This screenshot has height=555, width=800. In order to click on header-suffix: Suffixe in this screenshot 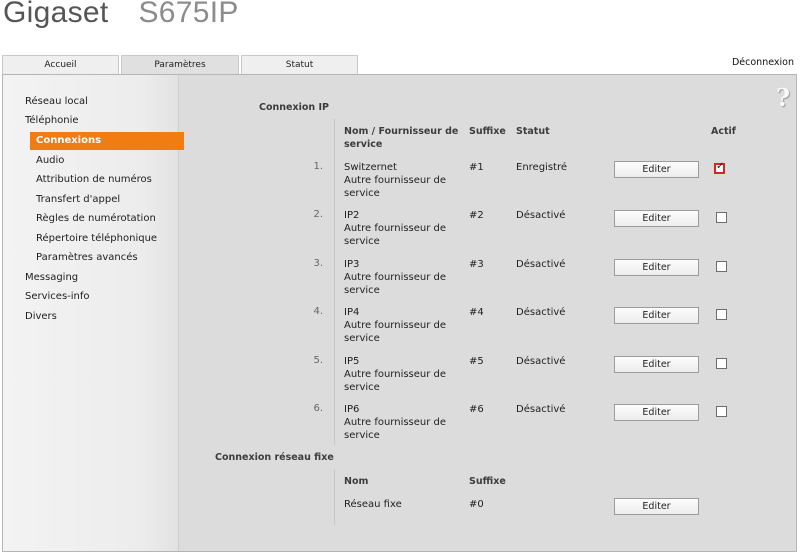, I will do `click(487, 131)`.